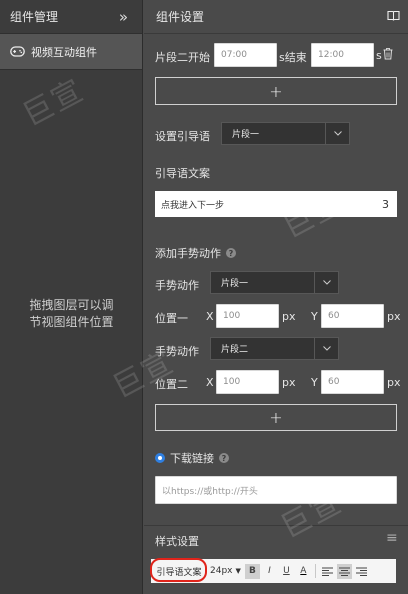  What do you see at coordinates (71, 314) in the screenshot?
I see `drag-hint: 拖拽图层可以调 节视图组件位置` at bounding box center [71, 314].